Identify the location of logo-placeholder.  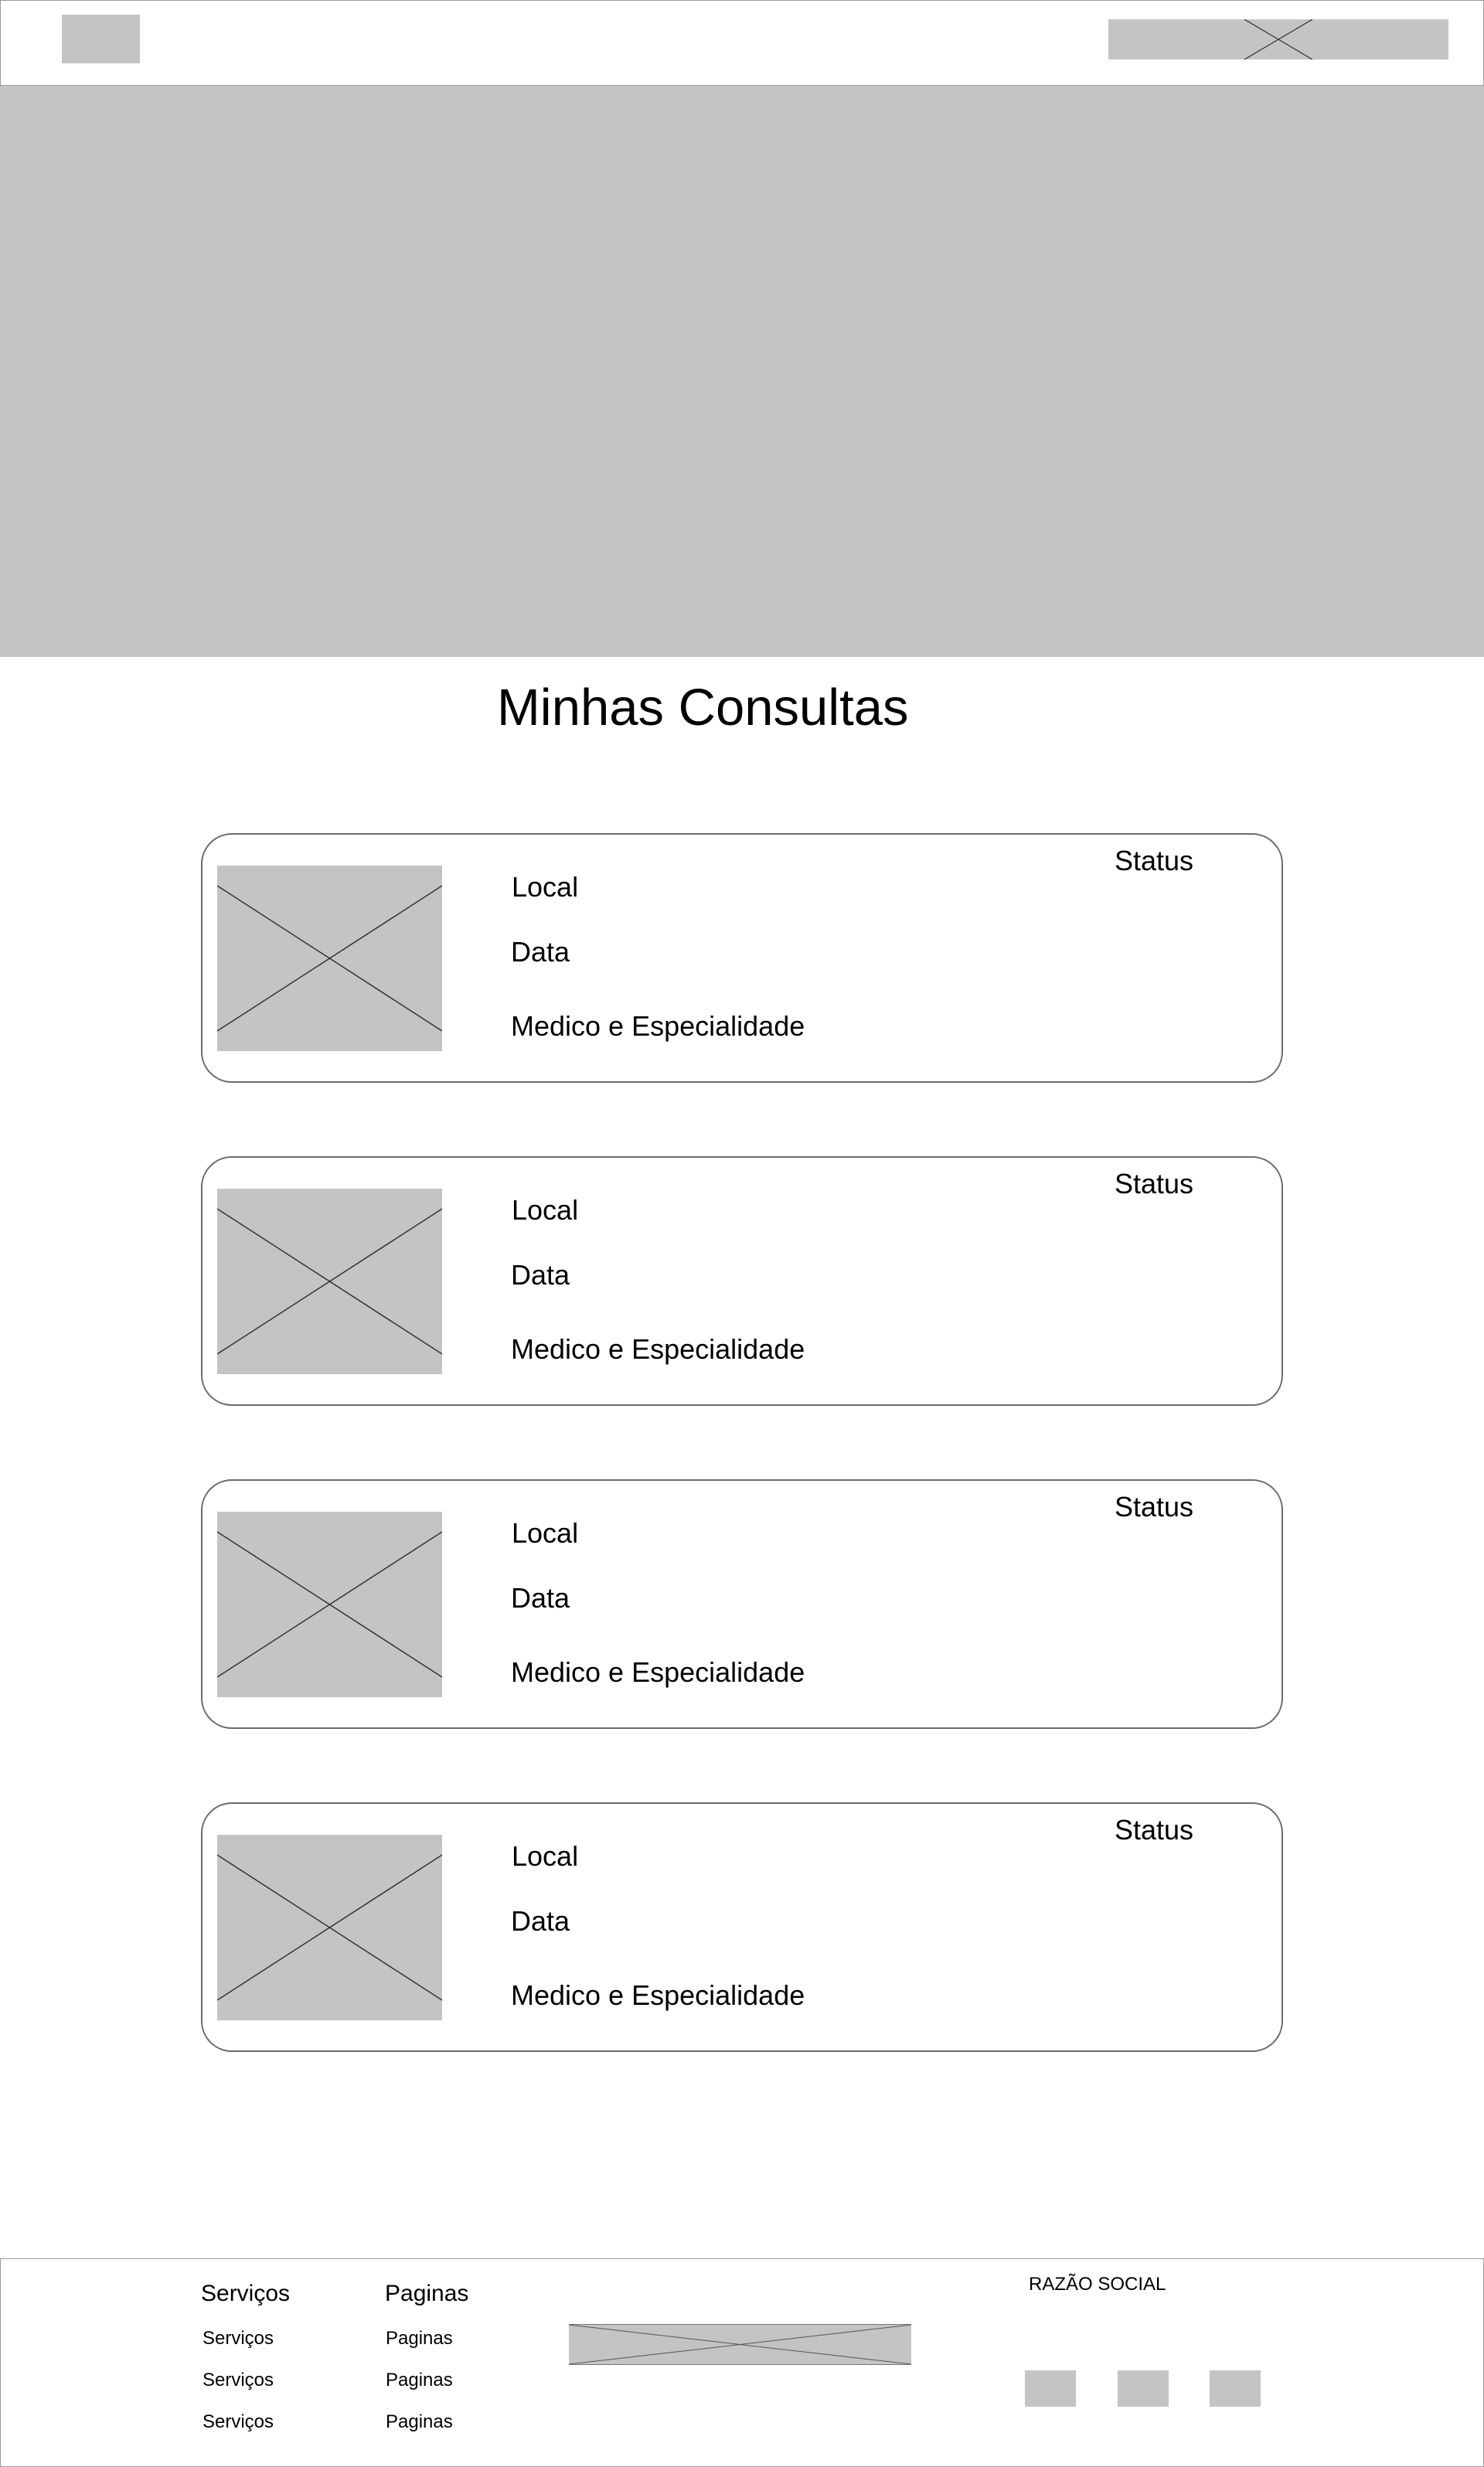
(101, 39).